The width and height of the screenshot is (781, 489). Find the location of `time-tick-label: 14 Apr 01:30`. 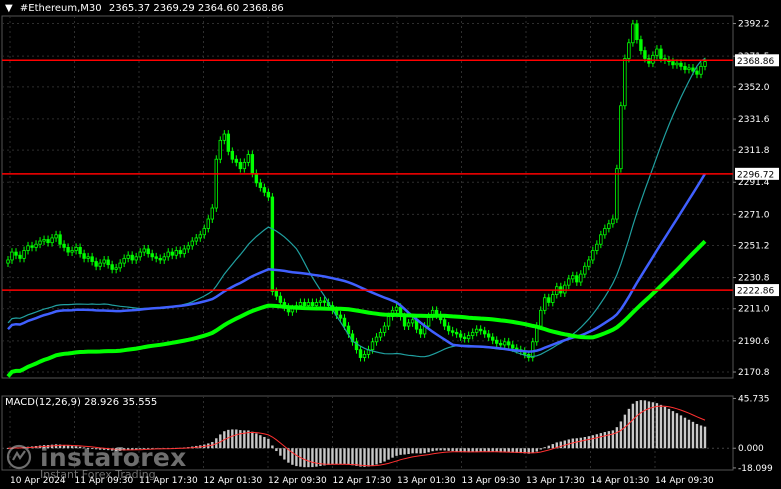

time-tick-label: 14 Apr 01:30 is located at coordinates (620, 481).